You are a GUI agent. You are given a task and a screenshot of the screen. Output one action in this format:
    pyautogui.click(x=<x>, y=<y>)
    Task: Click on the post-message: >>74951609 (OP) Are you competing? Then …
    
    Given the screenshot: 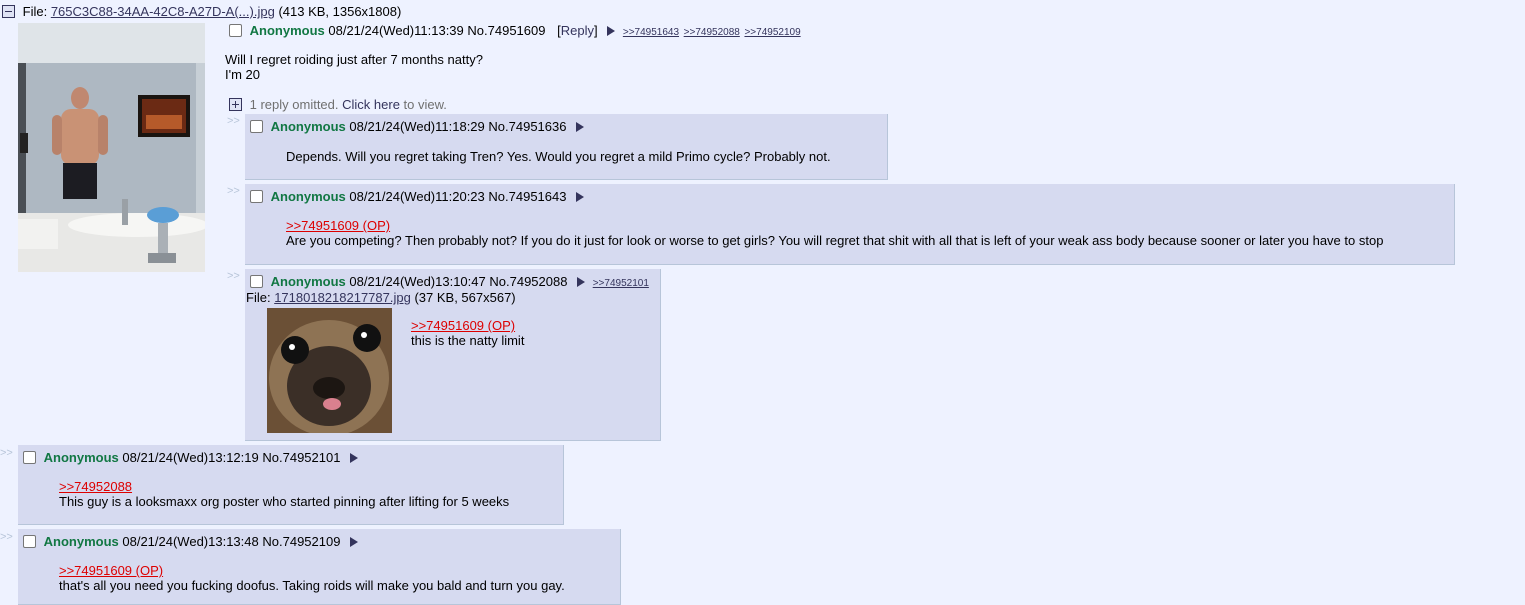 What is the action you would take?
    pyautogui.click(x=834, y=233)
    